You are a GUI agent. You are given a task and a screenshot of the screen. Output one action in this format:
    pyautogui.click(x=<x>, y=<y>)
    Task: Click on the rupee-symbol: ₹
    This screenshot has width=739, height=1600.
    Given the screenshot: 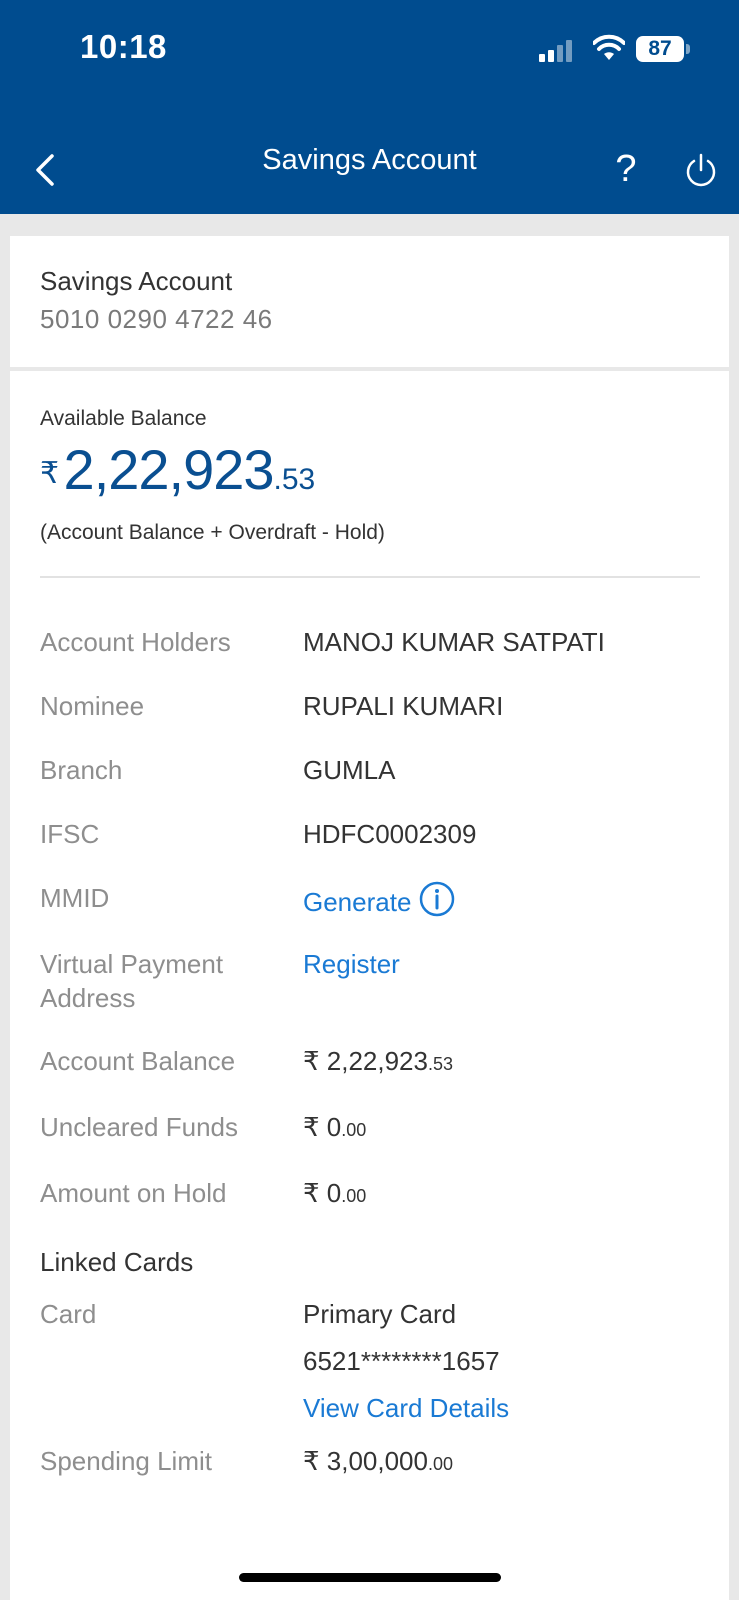 What is the action you would take?
    pyautogui.click(x=50, y=473)
    